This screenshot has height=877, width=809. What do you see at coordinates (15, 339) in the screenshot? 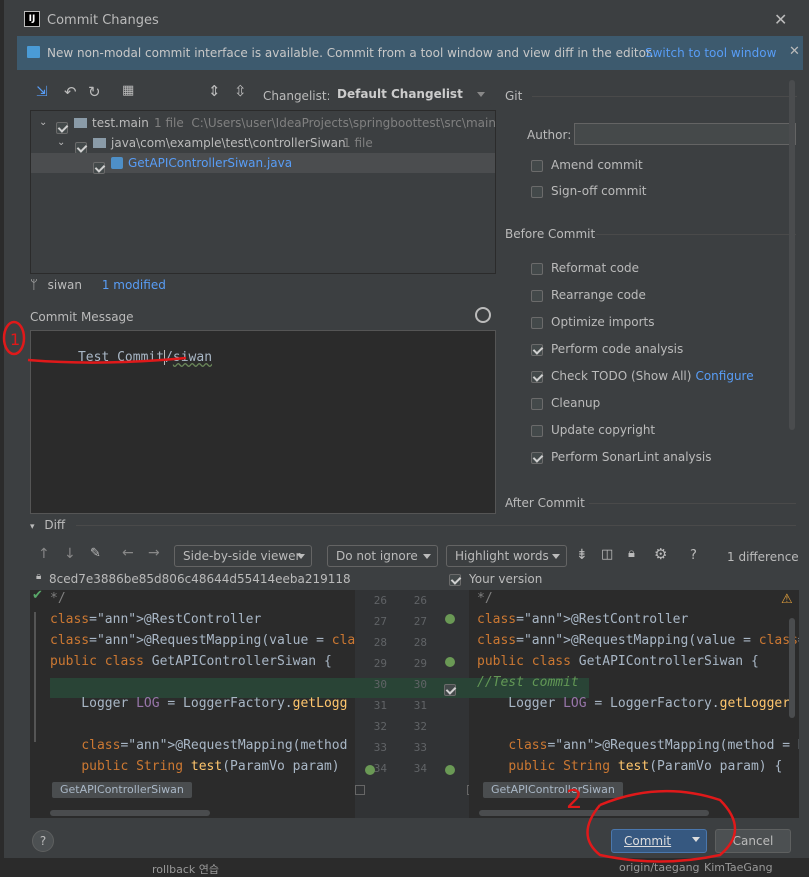
I see `annotation-number-1: 1` at bounding box center [15, 339].